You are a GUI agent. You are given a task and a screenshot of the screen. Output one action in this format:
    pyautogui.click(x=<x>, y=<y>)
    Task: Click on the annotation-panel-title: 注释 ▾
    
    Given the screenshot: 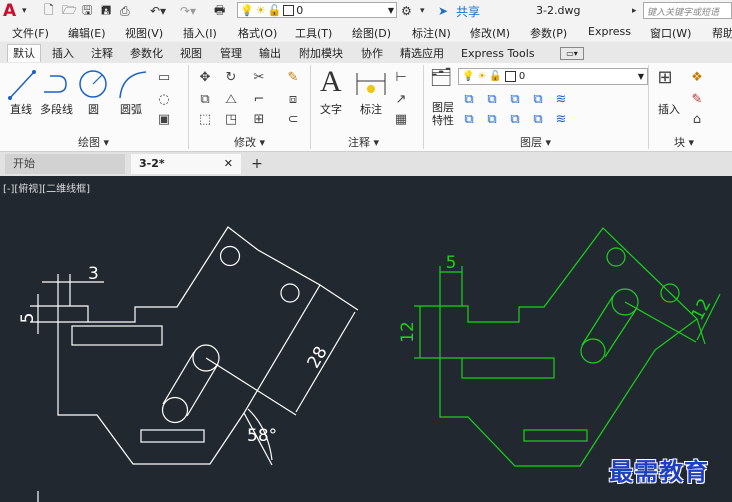 What is the action you would take?
    pyautogui.click(x=363, y=142)
    